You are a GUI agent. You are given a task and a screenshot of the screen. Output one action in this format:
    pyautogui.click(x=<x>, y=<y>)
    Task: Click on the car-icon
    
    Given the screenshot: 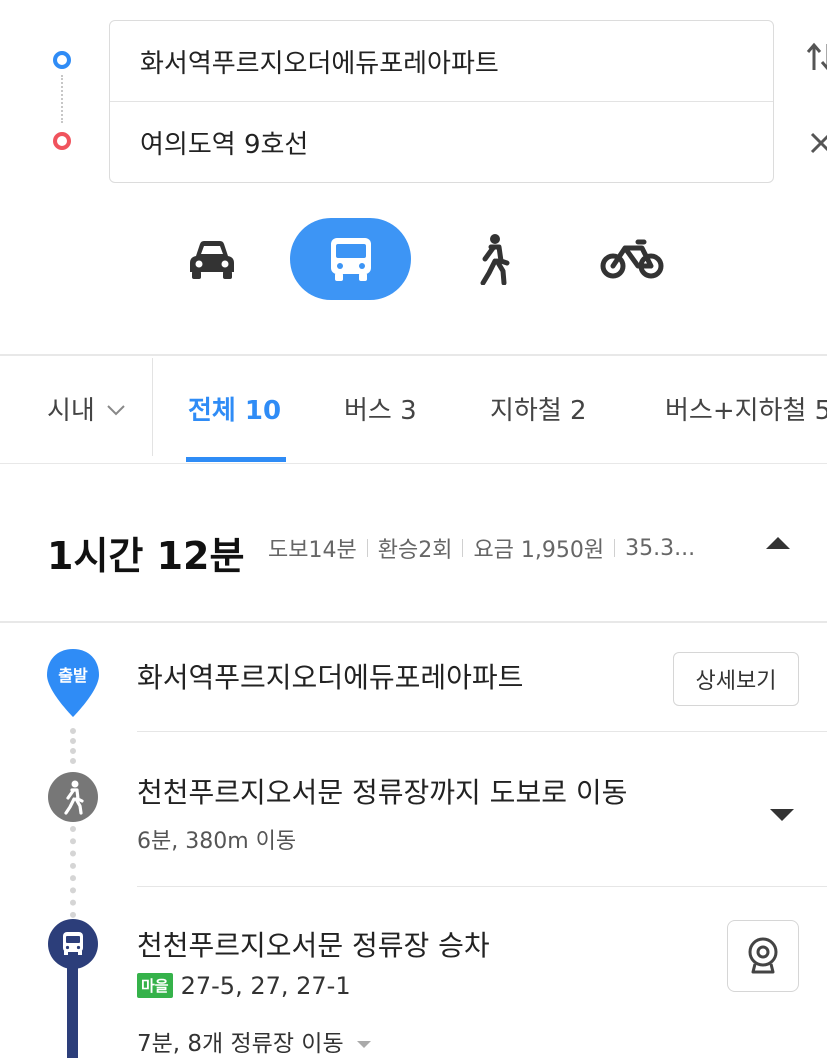 What is the action you would take?
    pyautogui.click(x=212, y=260)
    